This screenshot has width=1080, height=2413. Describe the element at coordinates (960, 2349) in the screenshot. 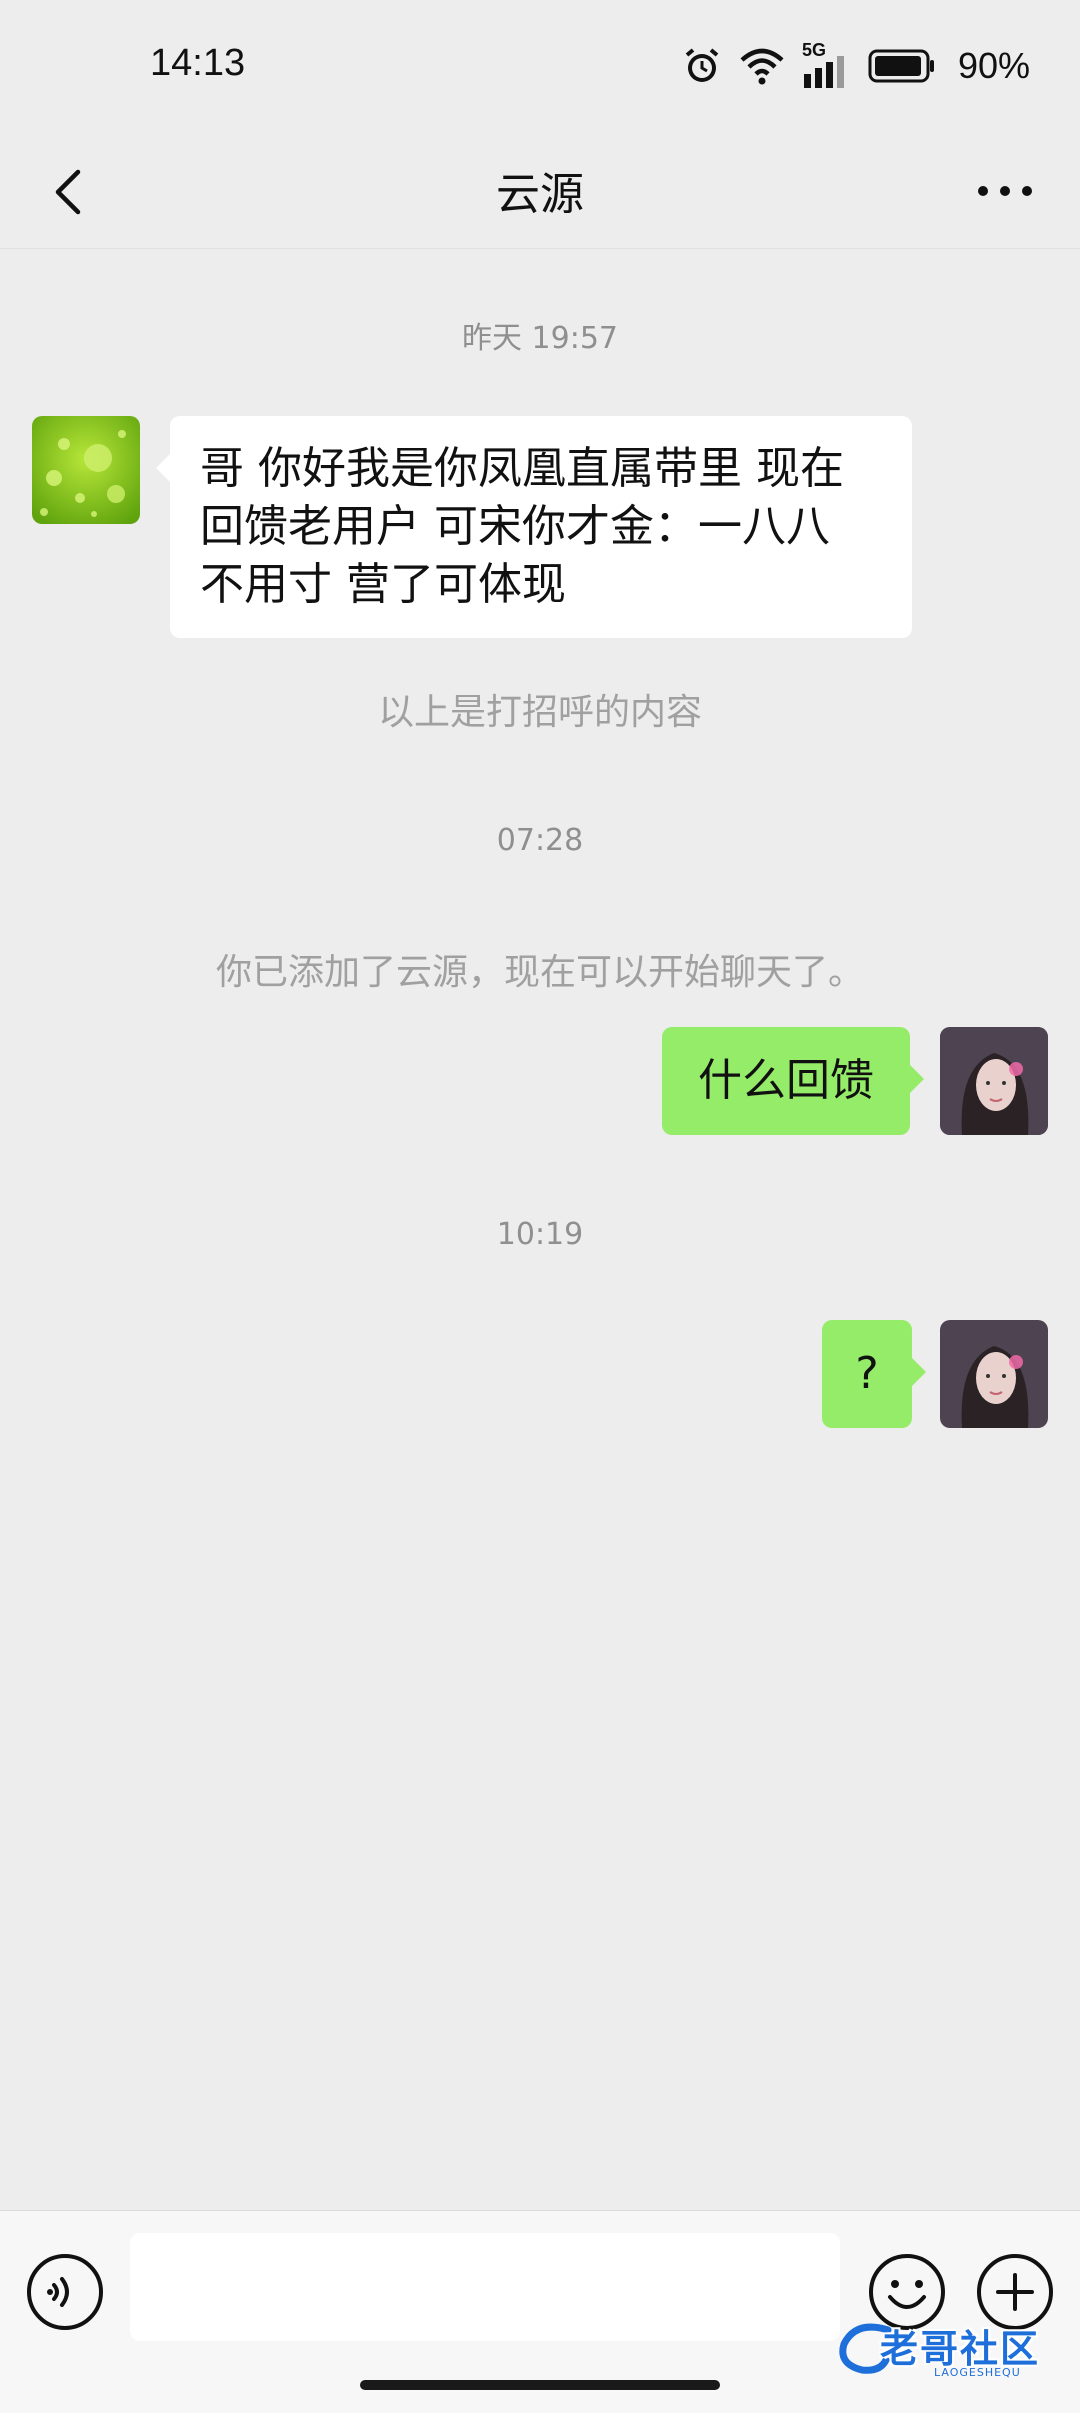

I see `watermark-text: 老哥社区` at that location.